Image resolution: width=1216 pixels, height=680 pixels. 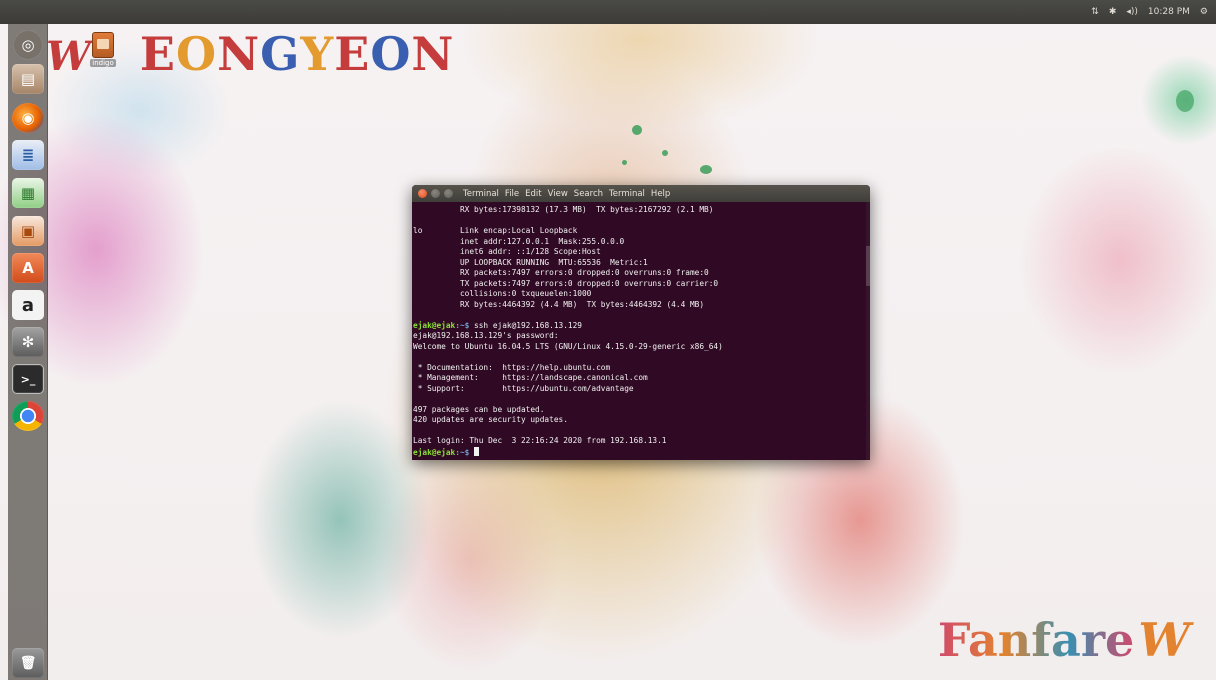 I want to click on app-title: Terminal, so click(x=481, y=193).